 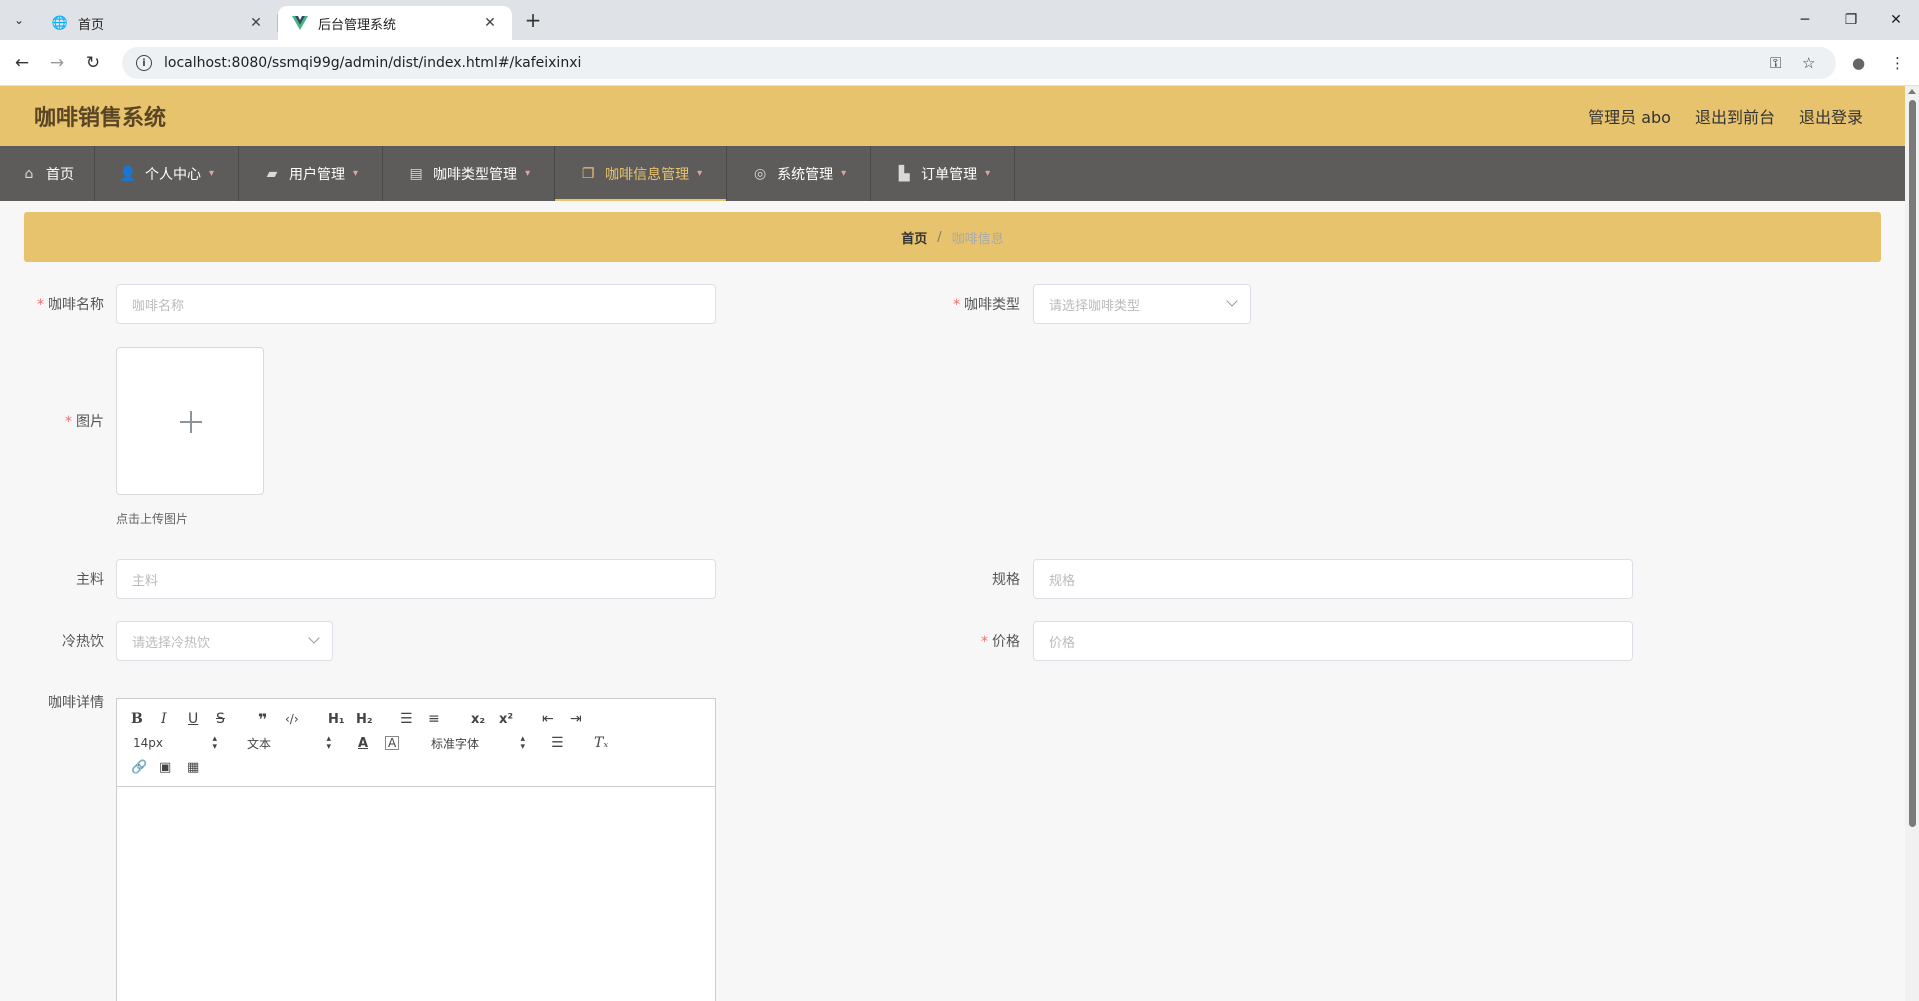 What do you see at coordinates (392, 743) in the screenshot?
I see `background-color-icon: A` at bounding box center [392, 743].